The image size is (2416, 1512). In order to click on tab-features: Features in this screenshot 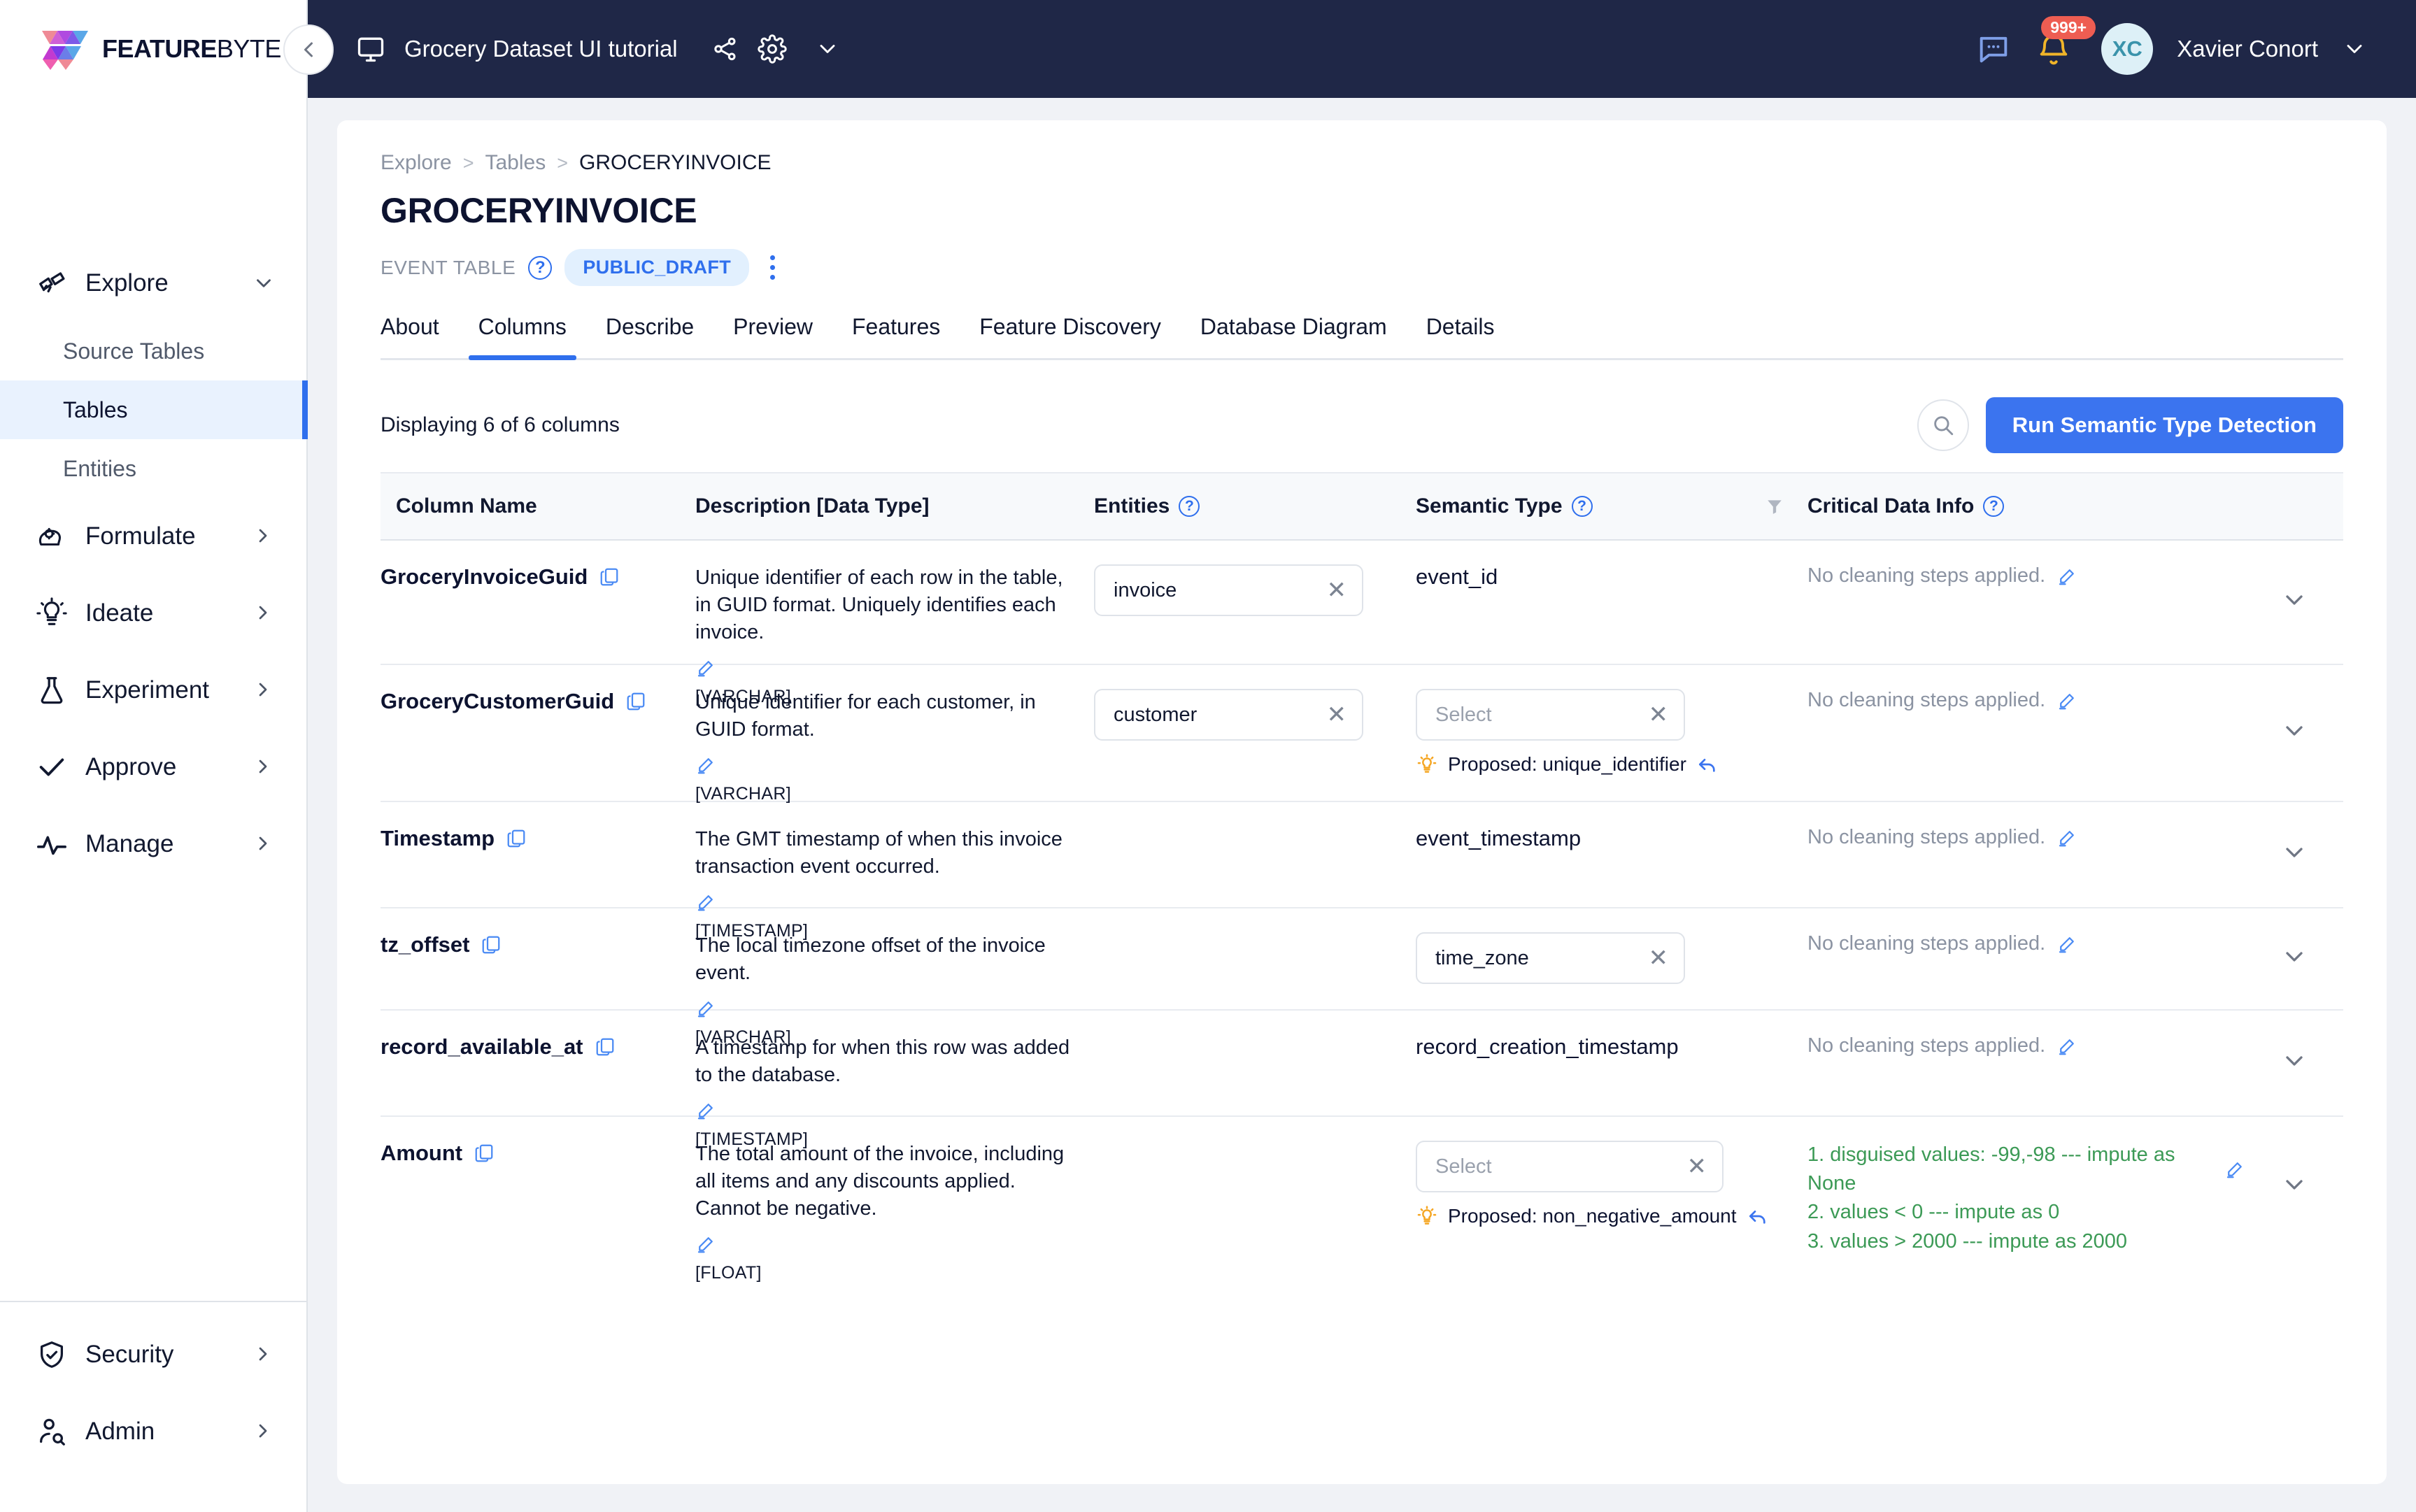, I will do `click(896, 336)`.